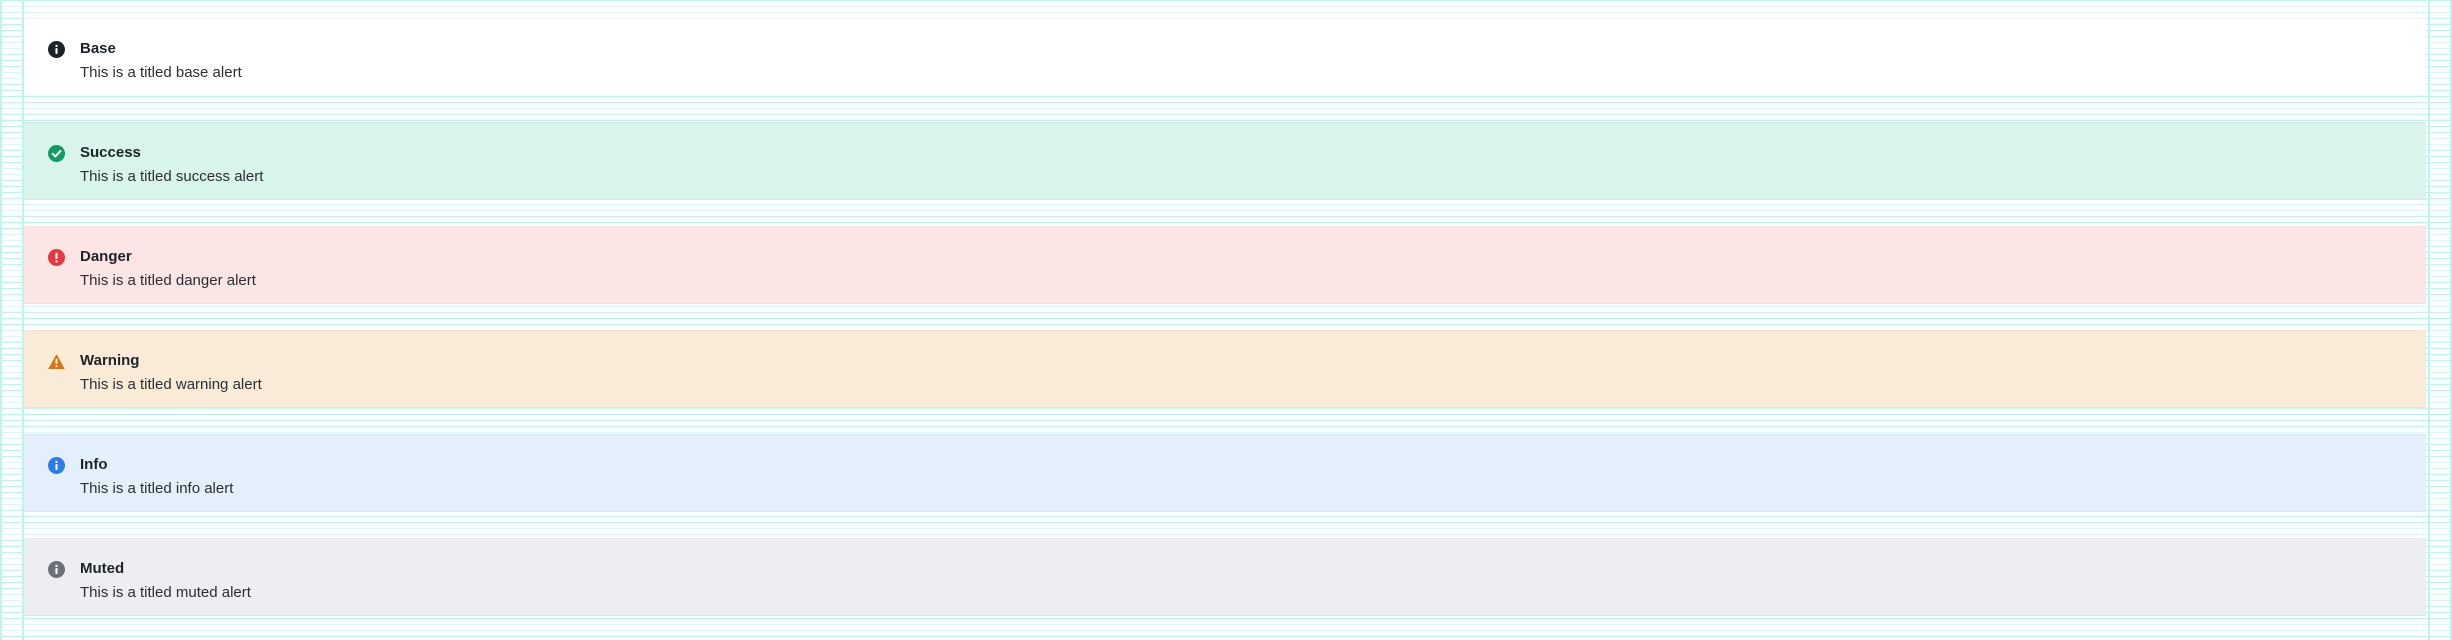 The width and height of the screenshot is (2452, 640). Describe the element at coordinates (1225, 577) in the screenshot. I see `alert-muted: Muted This is a titled muted alert` at that location.